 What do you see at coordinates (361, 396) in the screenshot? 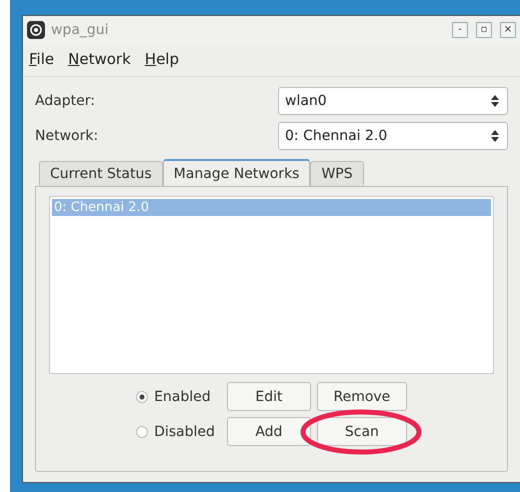
I see `action-button: Remove` at bounding box center [361, 396].